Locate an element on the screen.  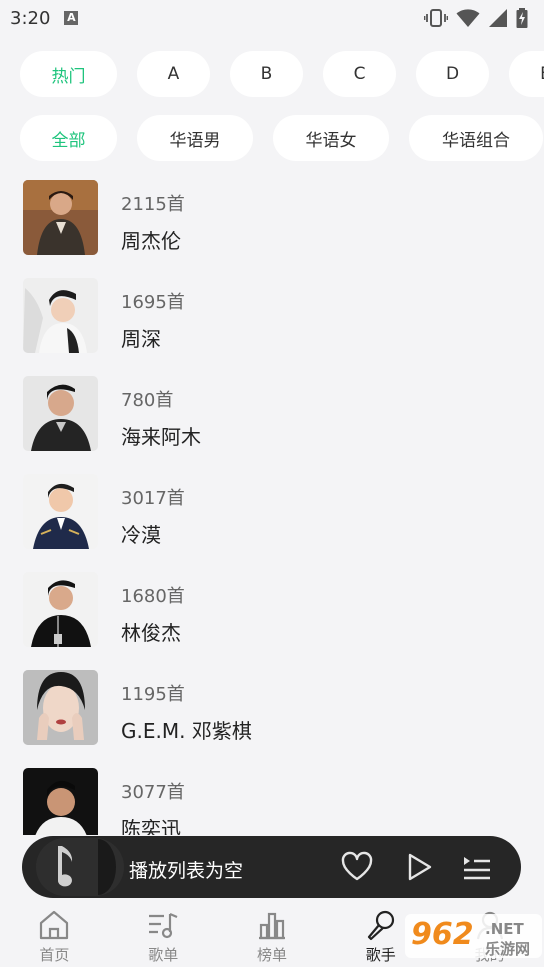
chip-label: A is located at coordinates (173, 74).